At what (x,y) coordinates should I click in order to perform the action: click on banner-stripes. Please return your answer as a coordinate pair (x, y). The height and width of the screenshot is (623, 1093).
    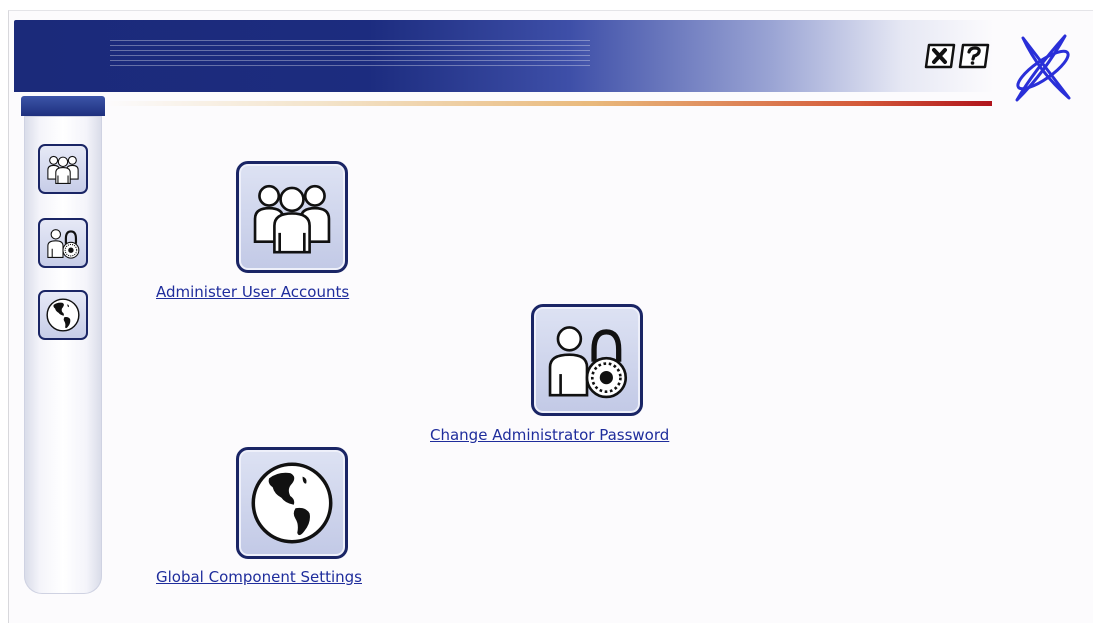
    Looking at the image, I should click on (350, 55).